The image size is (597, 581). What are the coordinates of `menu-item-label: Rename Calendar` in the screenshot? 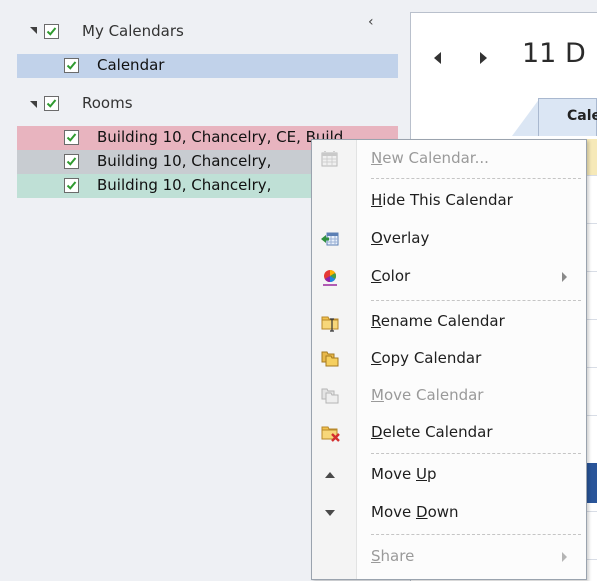 It's located at (438, 321).